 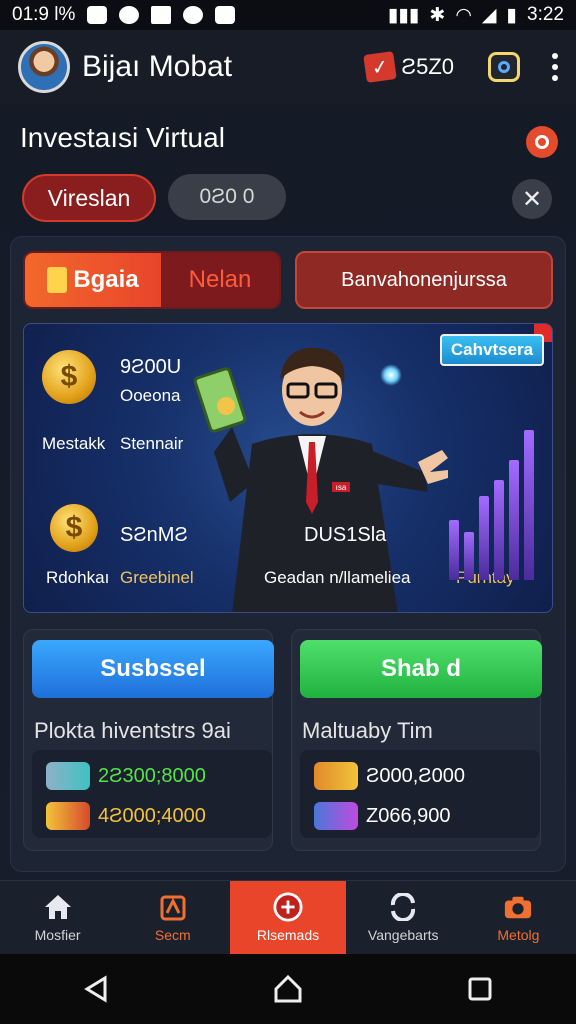 What do you see at coordinates (420, 794) in the screenshot?
I see `card-right-values: Ƨ000,Ƨ000 Z066,900` at bounding box center [420, 794].